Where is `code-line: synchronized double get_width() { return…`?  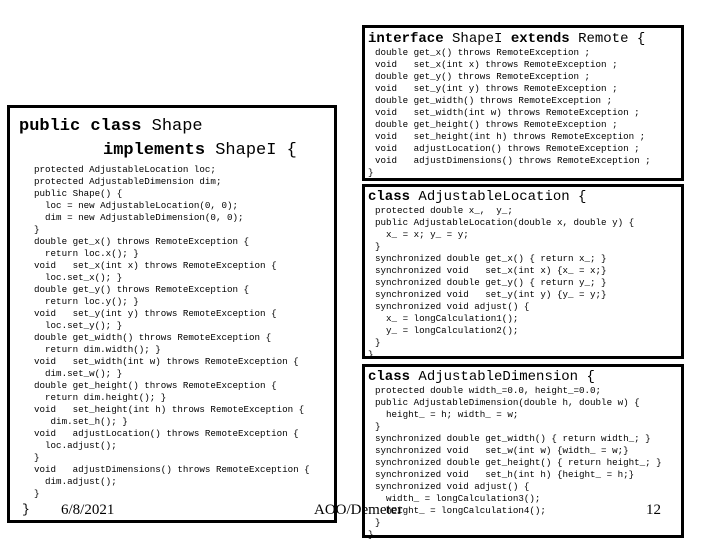
code-line: synchronized double get_width() { return… is located at coordinates (513, 438).